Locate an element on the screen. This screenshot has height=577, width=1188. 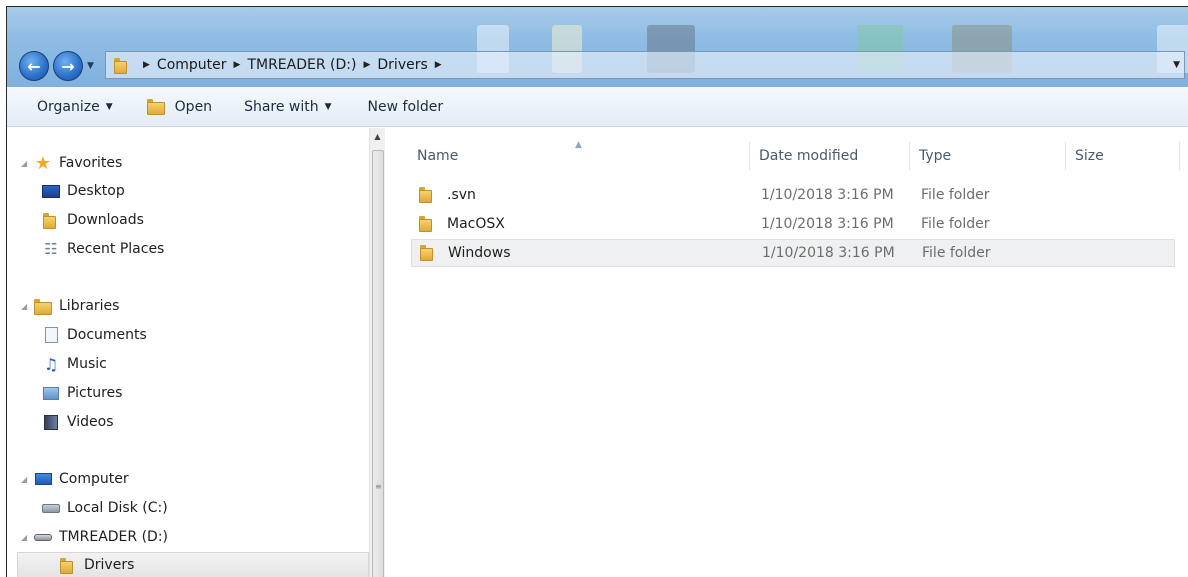
address-bar: ▶ Computer ▶ TMREADER (D:) ▶ Drivers ▶ ▼ is located at coordinates (645, 65).